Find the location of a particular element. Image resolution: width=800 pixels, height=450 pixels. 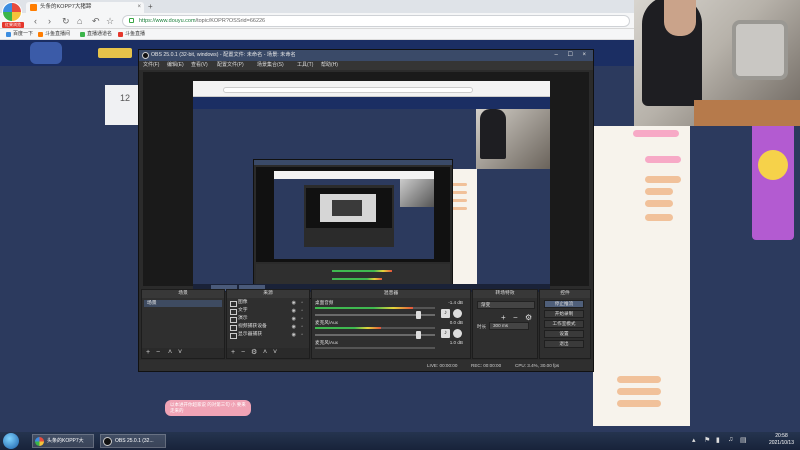

remove-transition-icon: − is located at coordinates (515, 317).